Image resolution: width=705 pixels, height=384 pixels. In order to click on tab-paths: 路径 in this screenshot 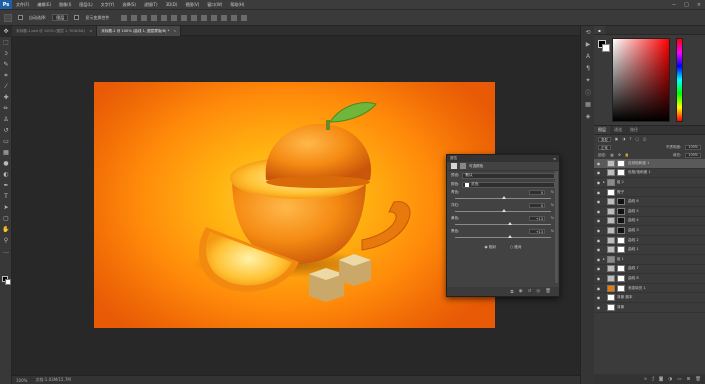, I will do `click(634, 130)`.